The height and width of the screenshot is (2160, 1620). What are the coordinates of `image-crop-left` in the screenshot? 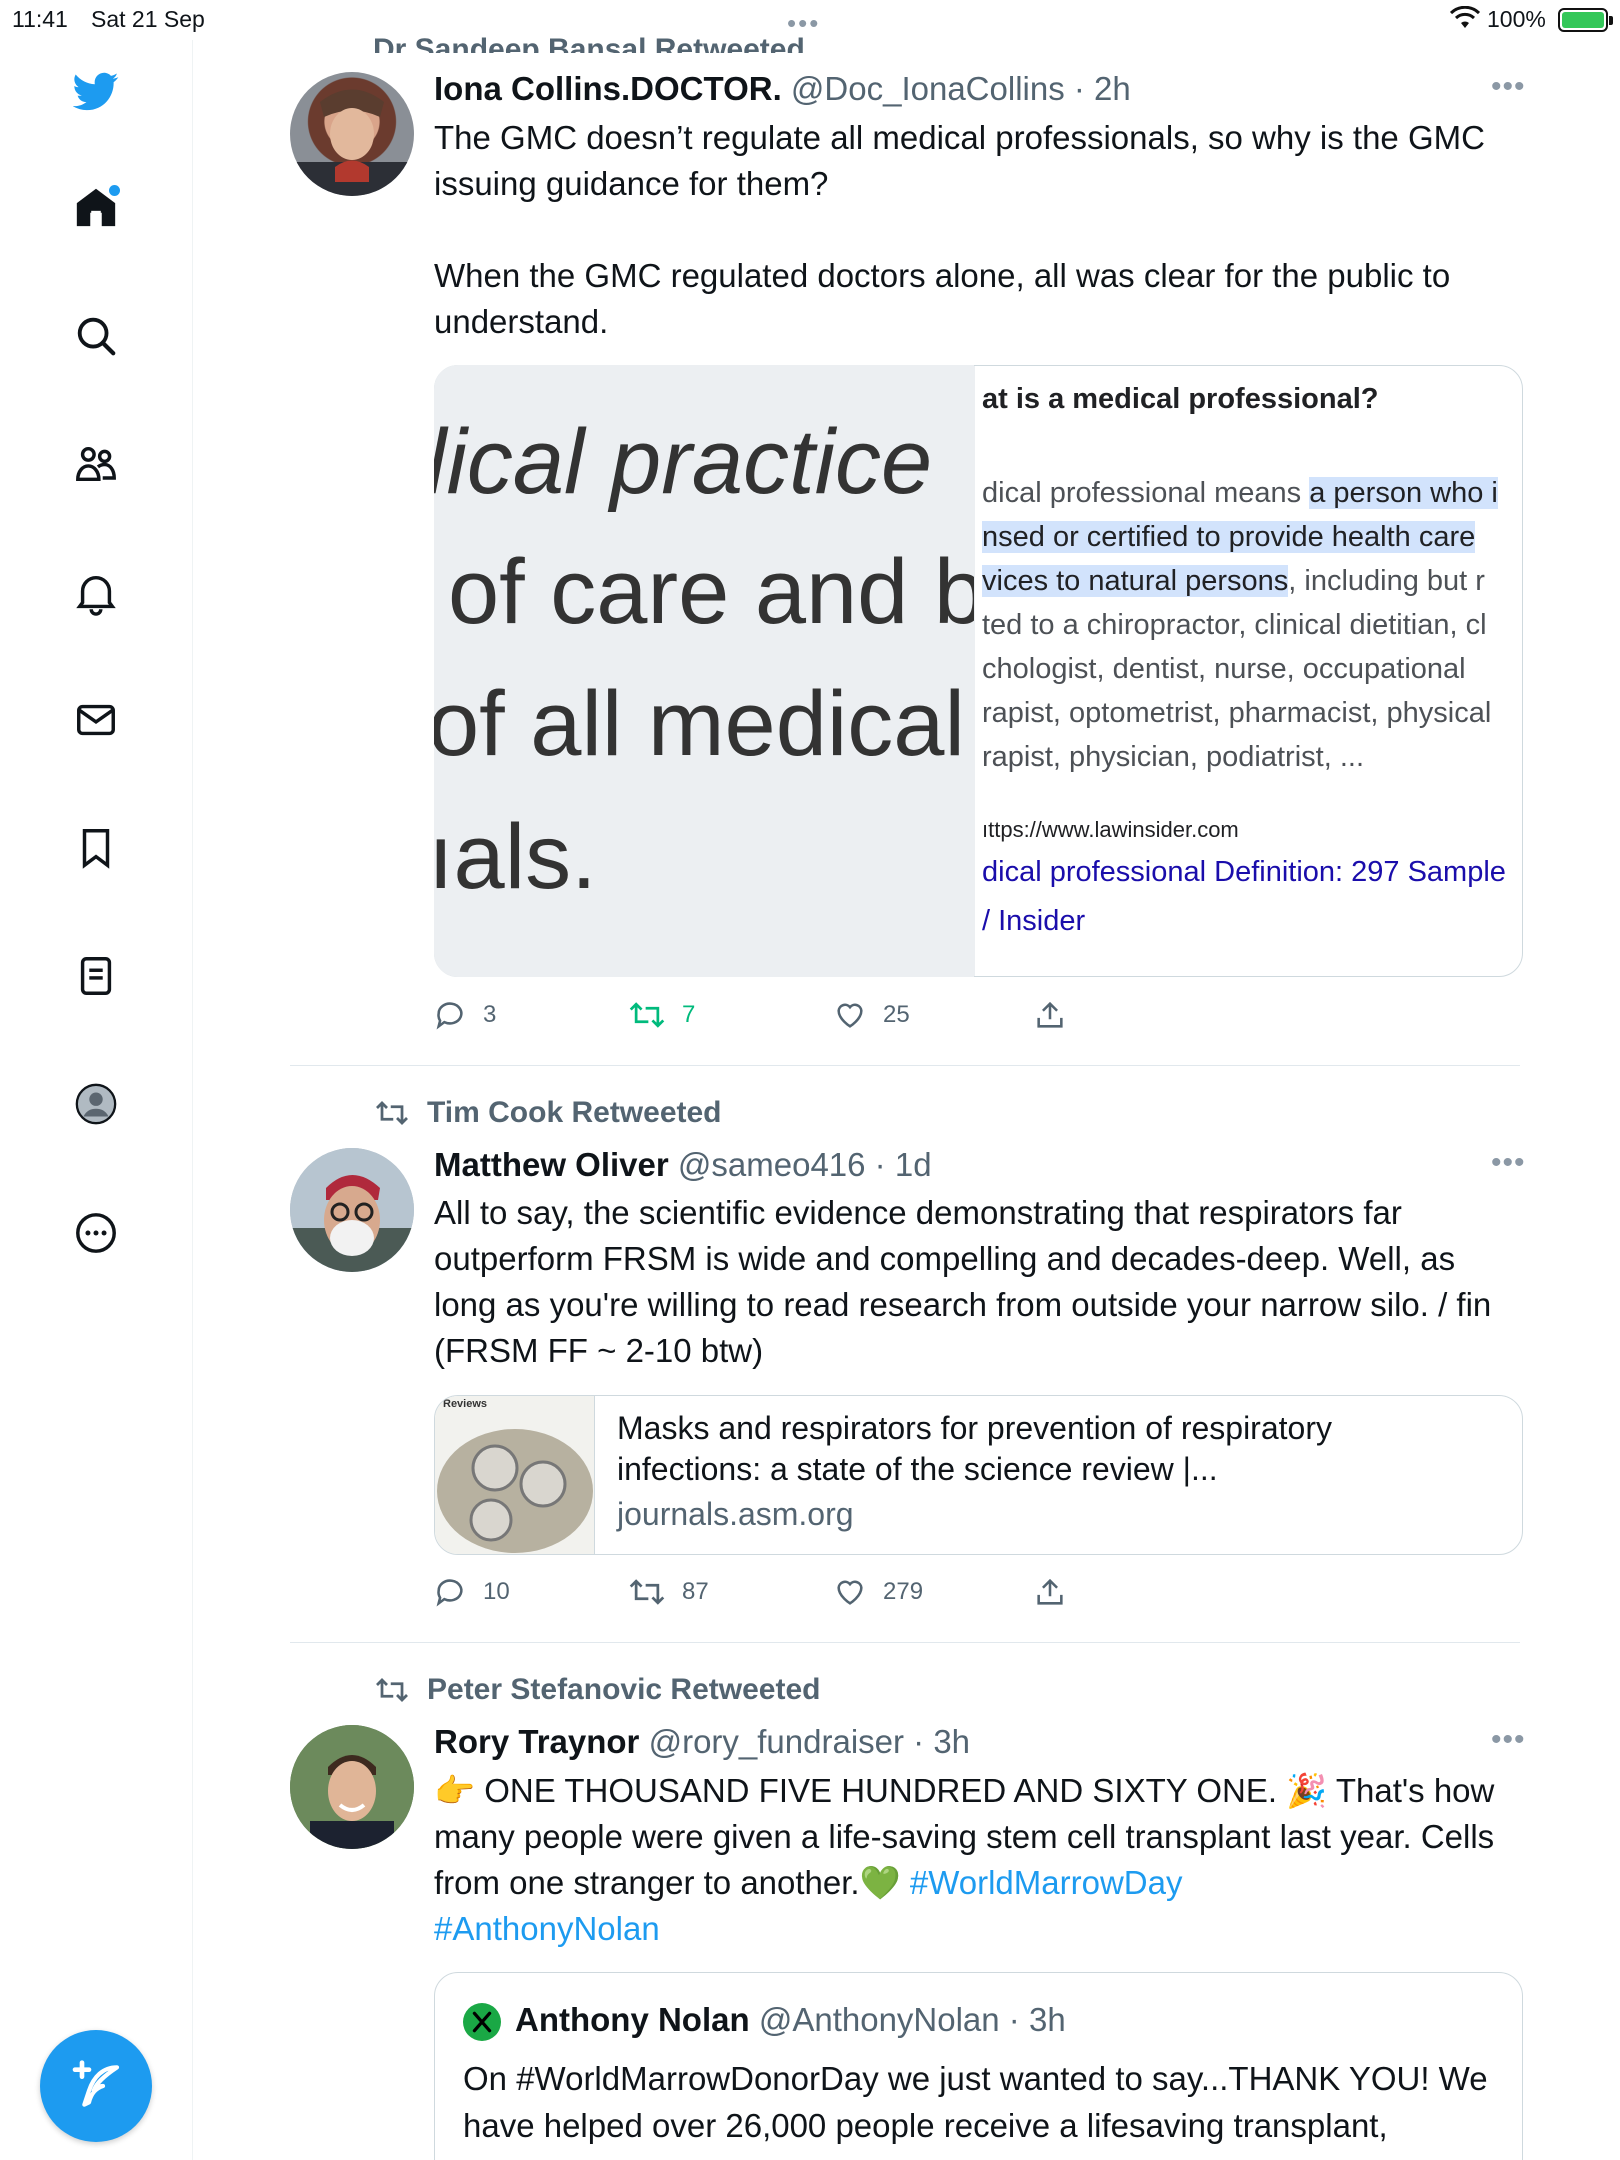 It's located at (705, 671).